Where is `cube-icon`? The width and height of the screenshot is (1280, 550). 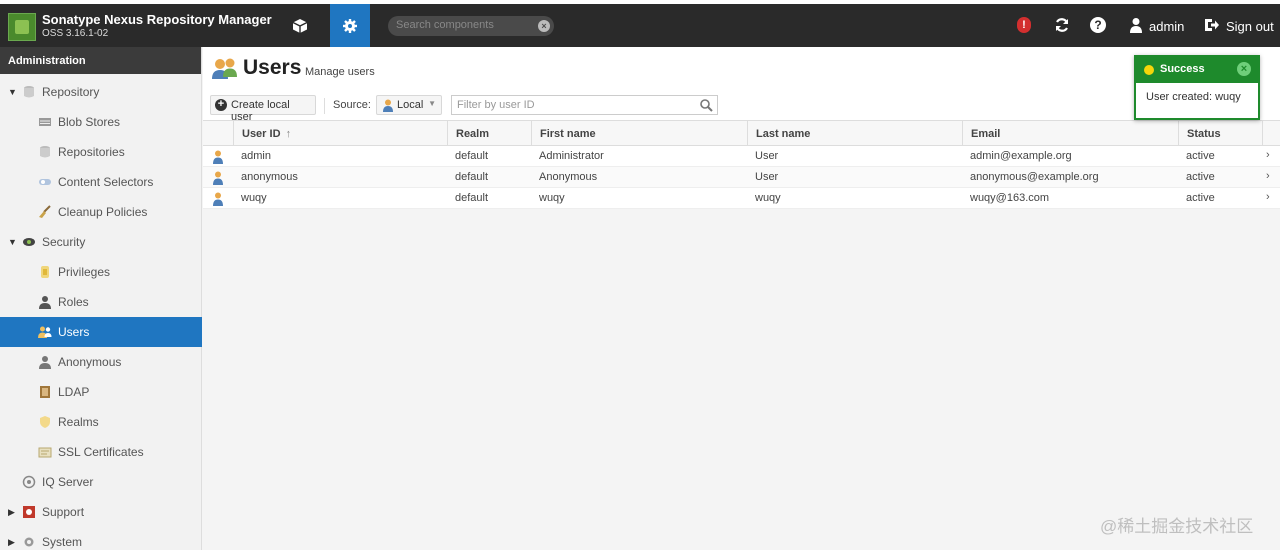 cube-icon is located at coordinates (300, 25).